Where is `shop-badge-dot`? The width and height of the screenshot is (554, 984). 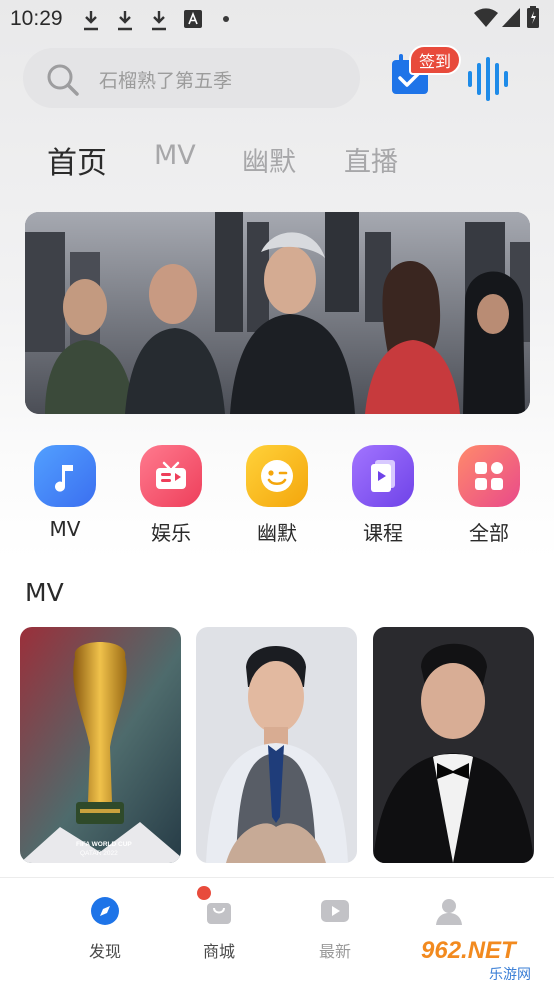 shop-badge-dot is located at coordinates (204, 893).